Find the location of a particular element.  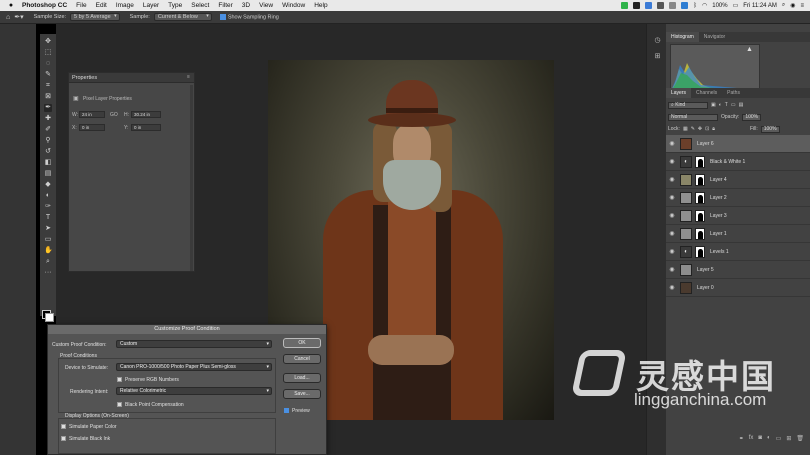

menu-3d: 3D is located at coordinates (246, 5).